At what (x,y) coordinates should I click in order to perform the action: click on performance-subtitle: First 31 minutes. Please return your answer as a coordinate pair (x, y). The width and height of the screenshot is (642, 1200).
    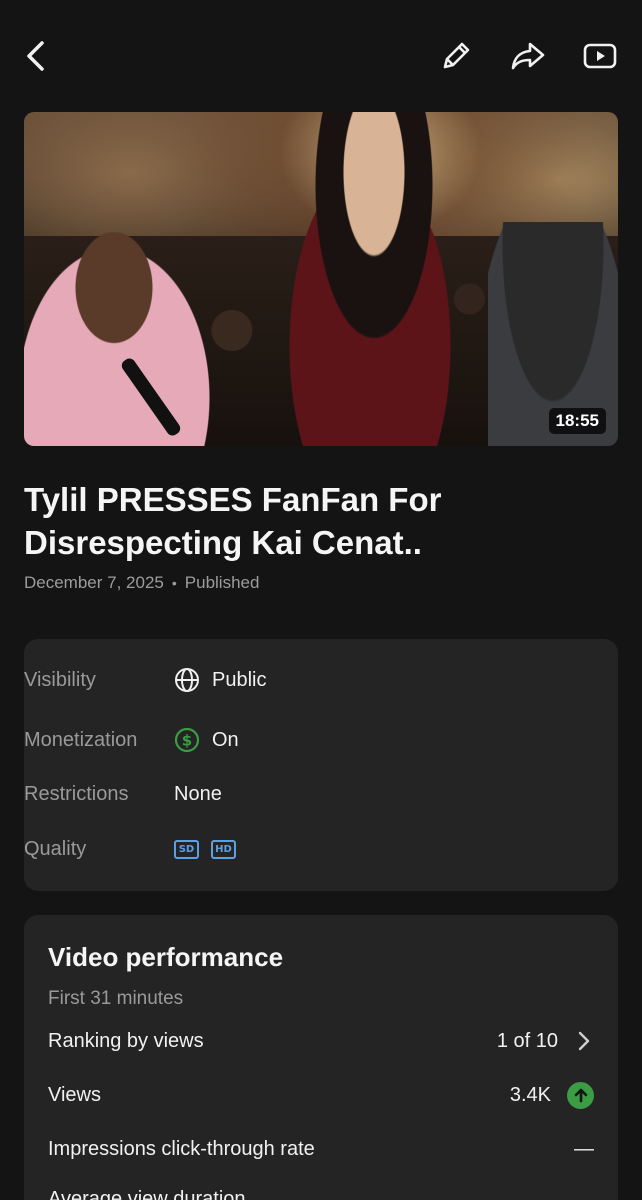
    Looking at the image, I should click on (116, 998).